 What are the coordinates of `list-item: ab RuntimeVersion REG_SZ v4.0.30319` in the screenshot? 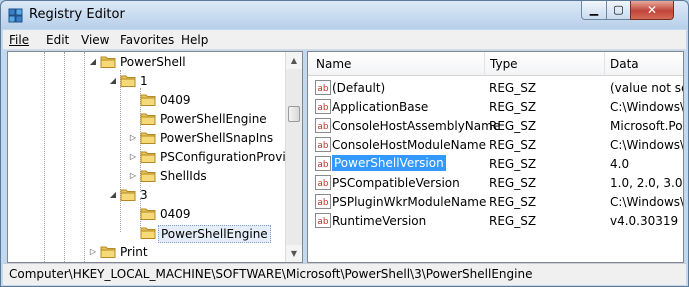 It's located at (495, 220).